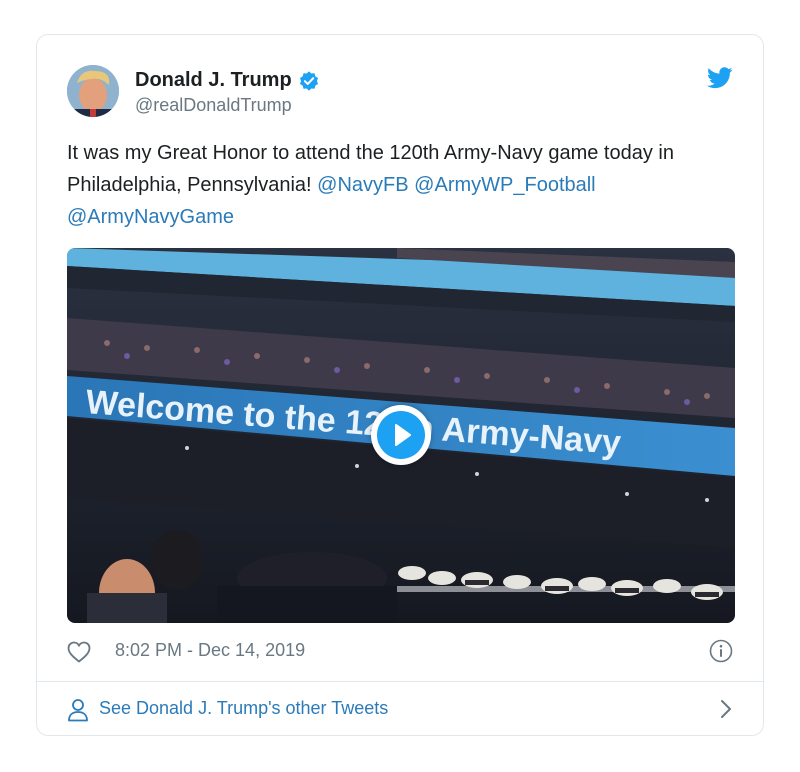  Describe the element at coordinates (400, 681) in the screenshot. I see `footer-divider` at that location.